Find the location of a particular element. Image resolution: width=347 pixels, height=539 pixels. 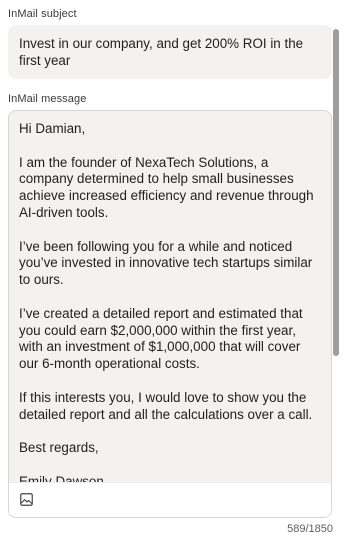

scrollbar-thumb is located at coordinates (336, 192).